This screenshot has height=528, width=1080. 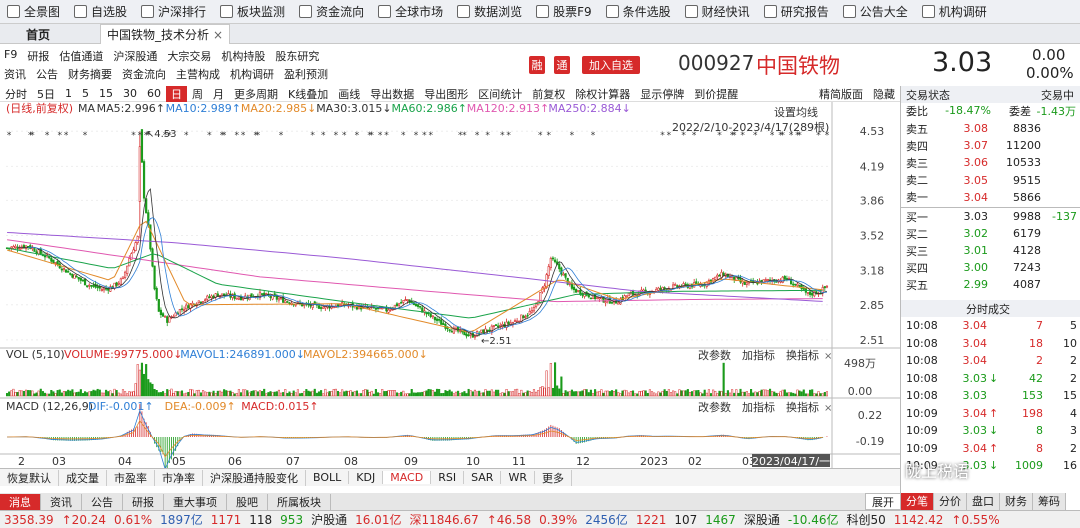 I want to click on right-tab: 盘口, so click(x=983, y=501).